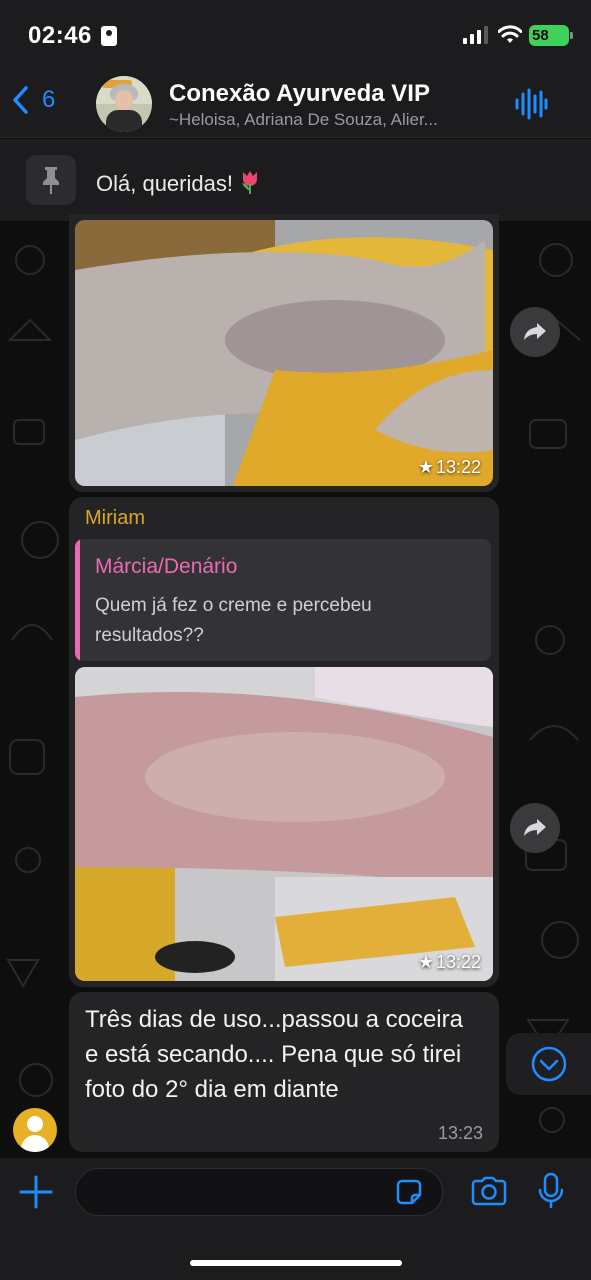 This screenshot has height=1280, width=591. I want to click on chevron-down-circle-icon, so click(548, 1064).